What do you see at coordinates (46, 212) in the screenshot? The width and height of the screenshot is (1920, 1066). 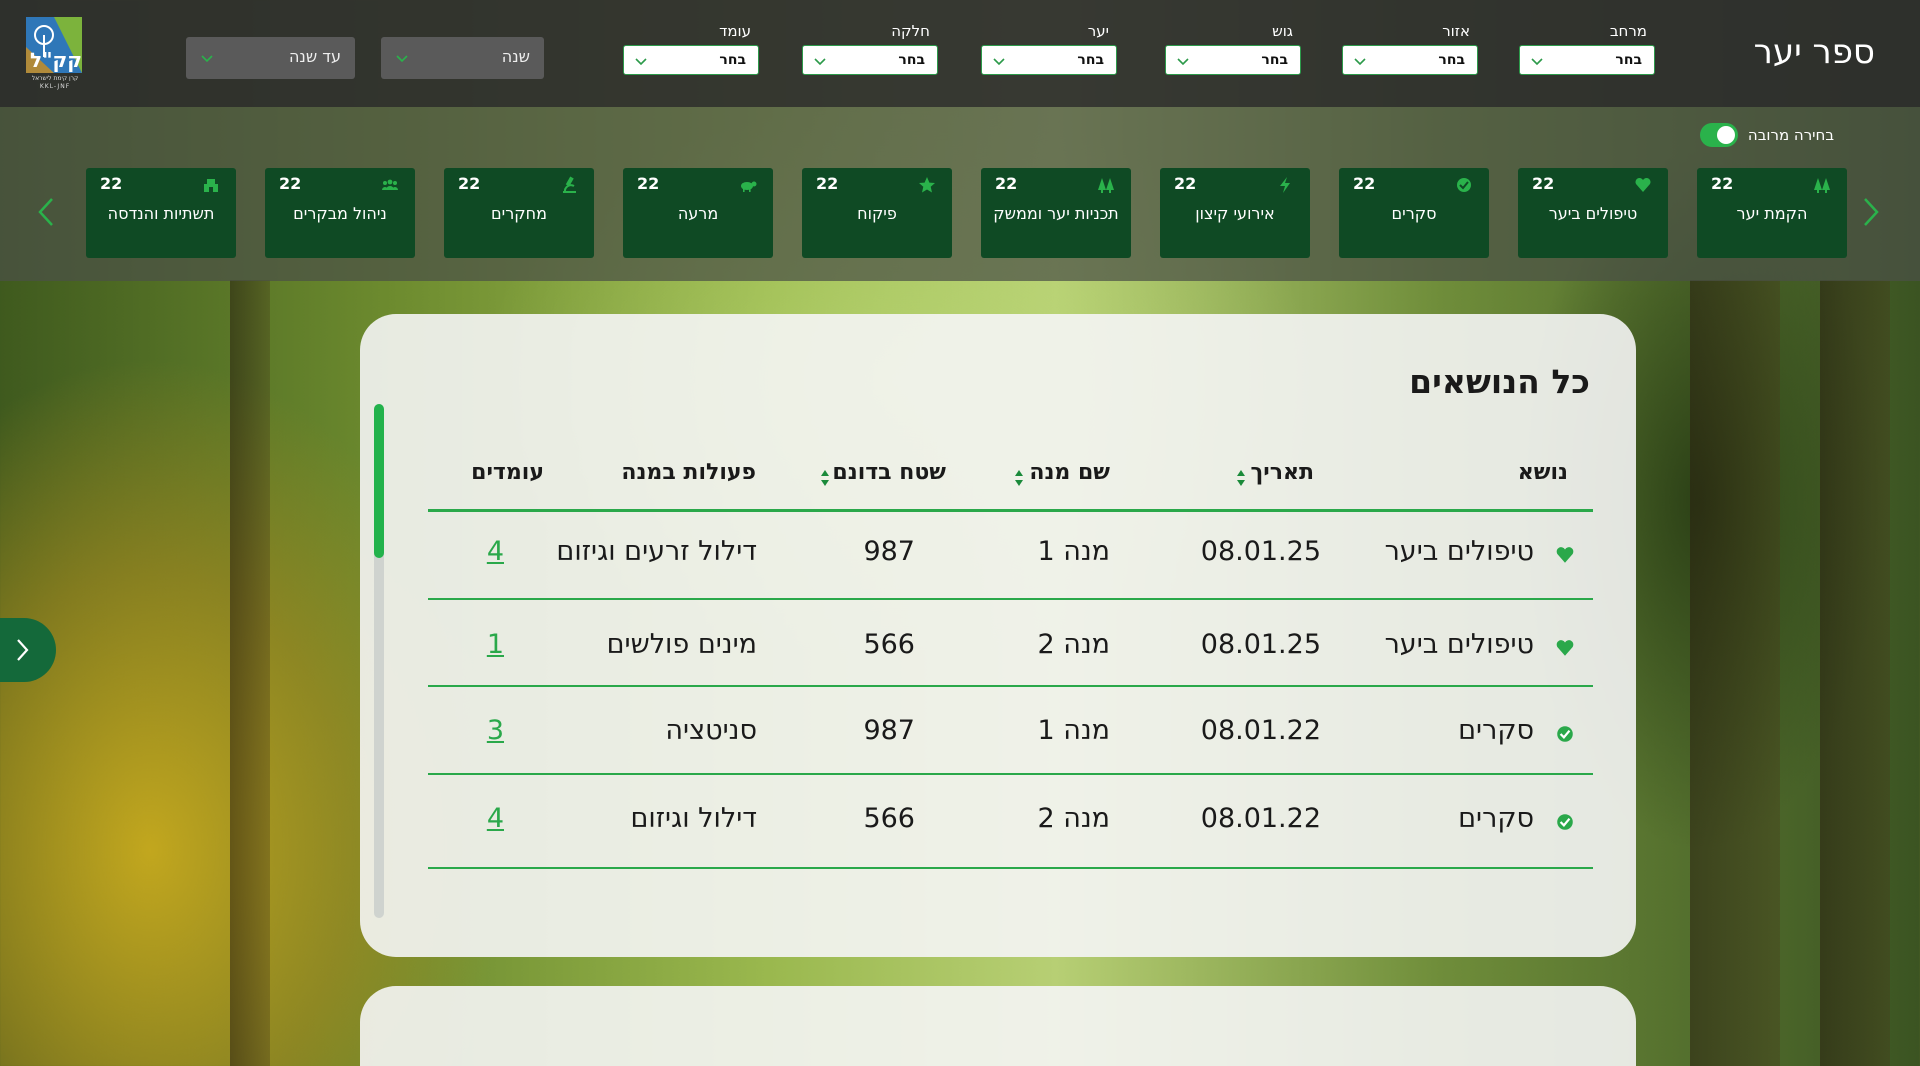 I see `chevron-left-icon` at bounding box center [46, 212].